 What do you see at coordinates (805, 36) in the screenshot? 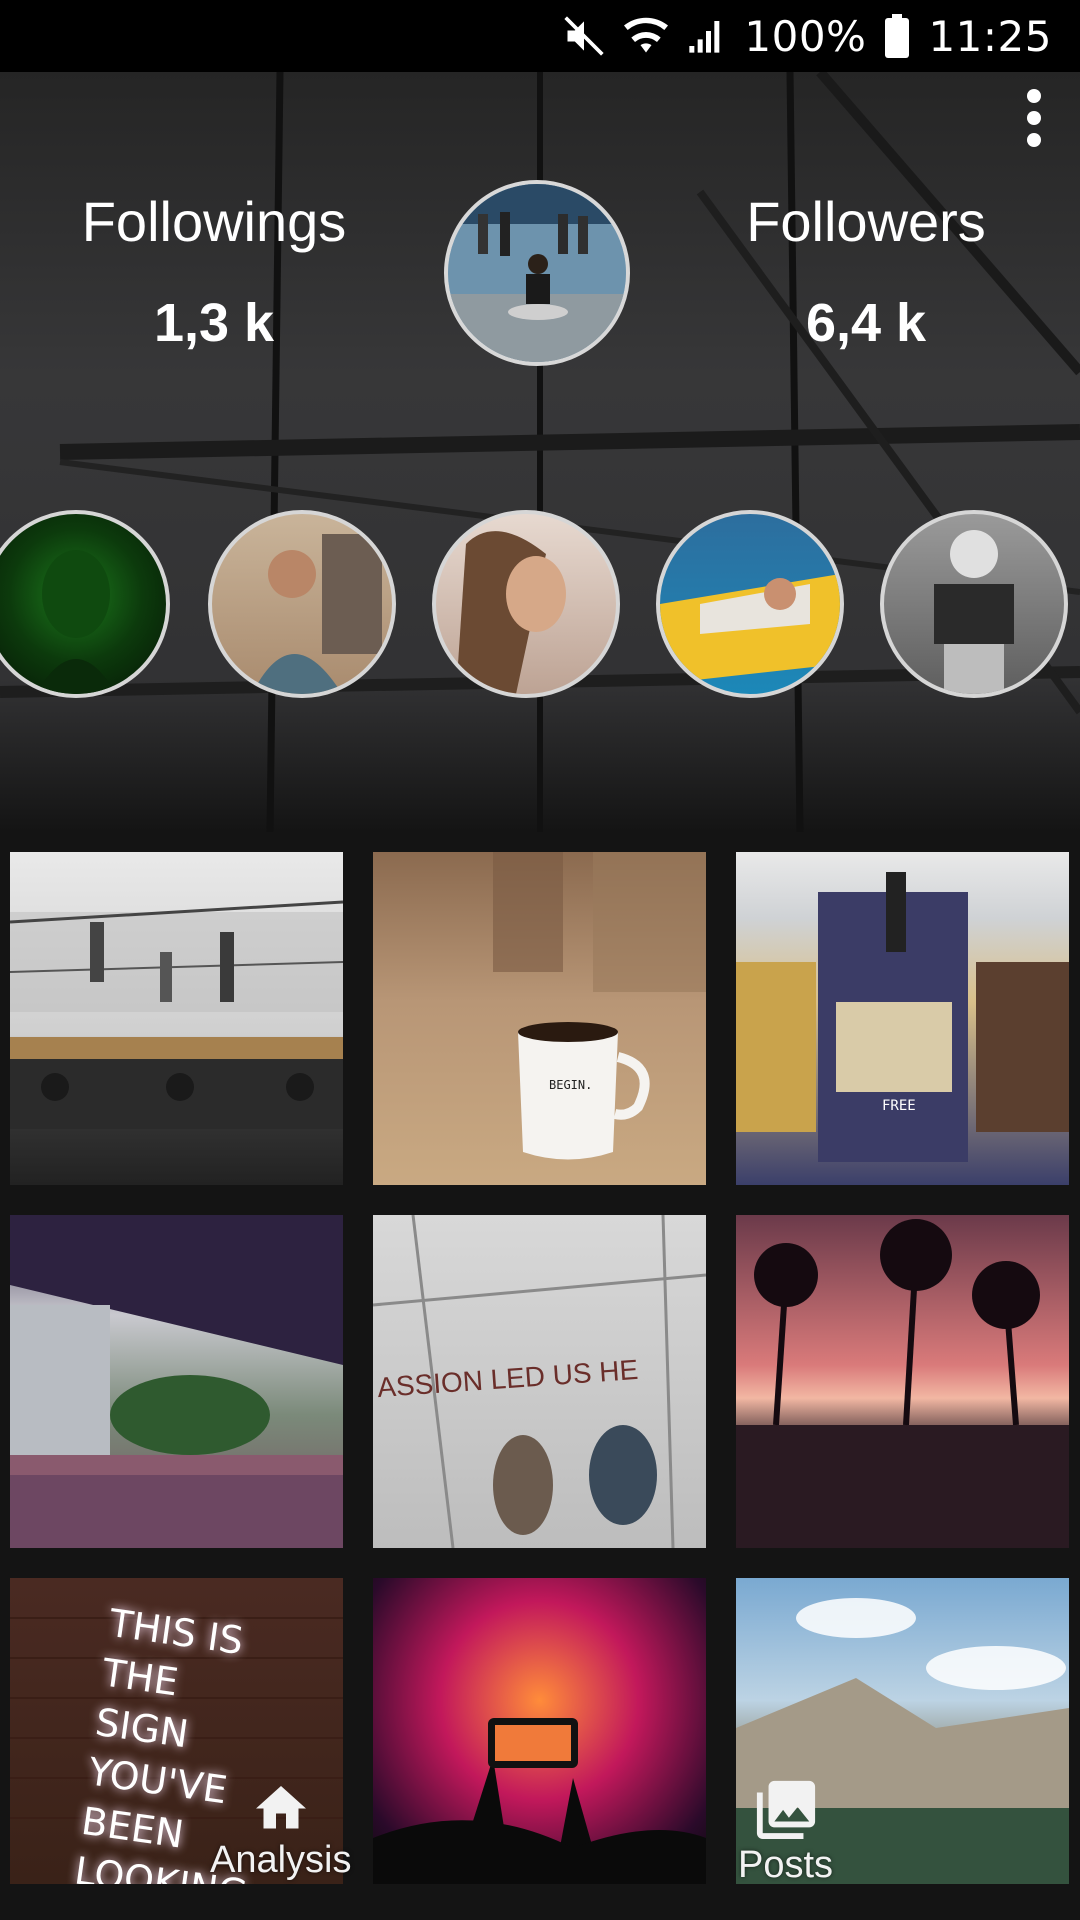
I see `battery-percent: 100%` at bounding box center [805, 36].